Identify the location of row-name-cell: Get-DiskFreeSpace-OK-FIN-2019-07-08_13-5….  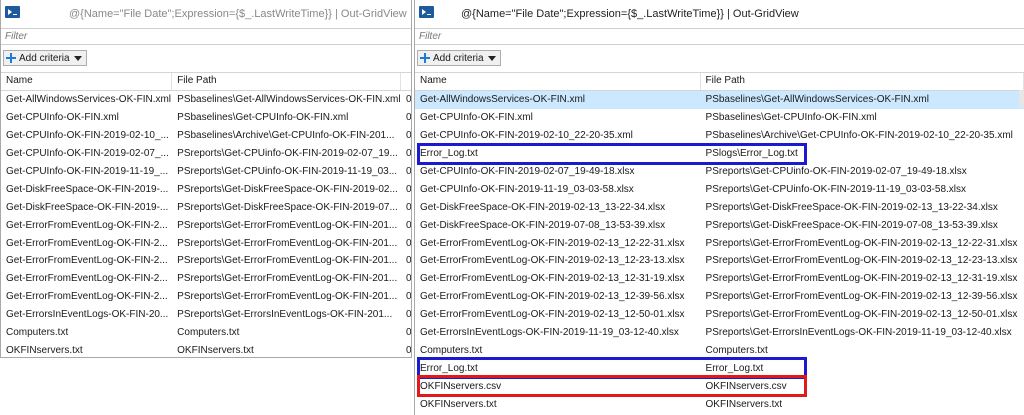
(543, 225).